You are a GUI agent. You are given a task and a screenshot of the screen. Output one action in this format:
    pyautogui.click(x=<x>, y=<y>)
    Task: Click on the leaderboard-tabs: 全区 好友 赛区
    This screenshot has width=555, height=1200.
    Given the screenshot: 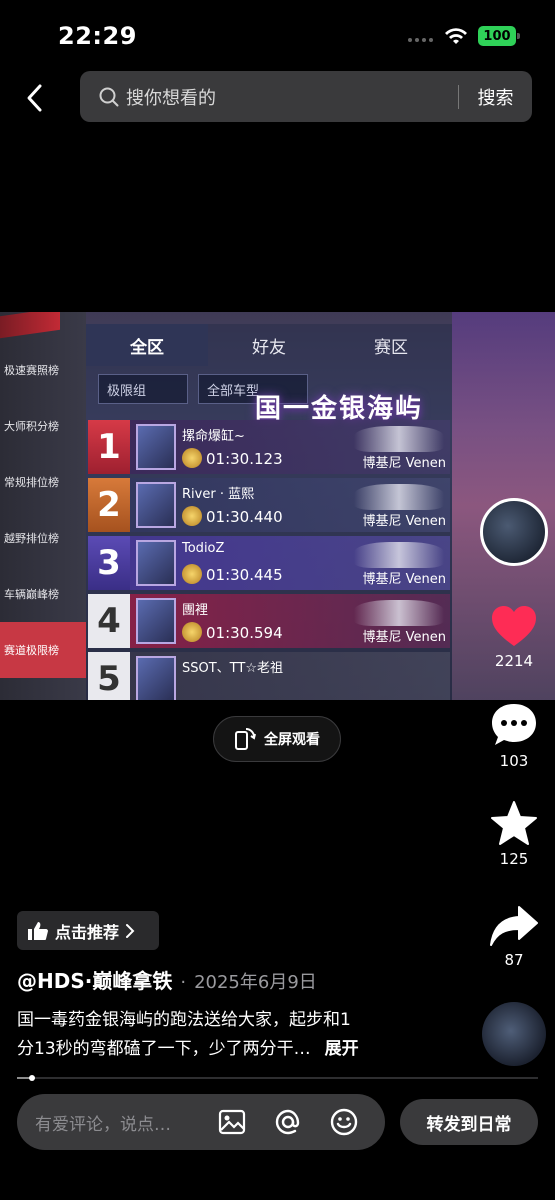 What is the action you would take?
    pyautogui.click(x=269, y=345)
    